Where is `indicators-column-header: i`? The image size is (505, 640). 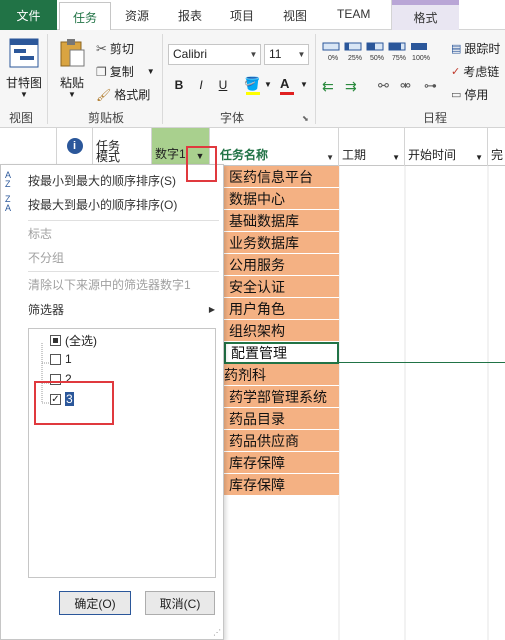 indicators-column-header: i is located at coordinates (75, 147).